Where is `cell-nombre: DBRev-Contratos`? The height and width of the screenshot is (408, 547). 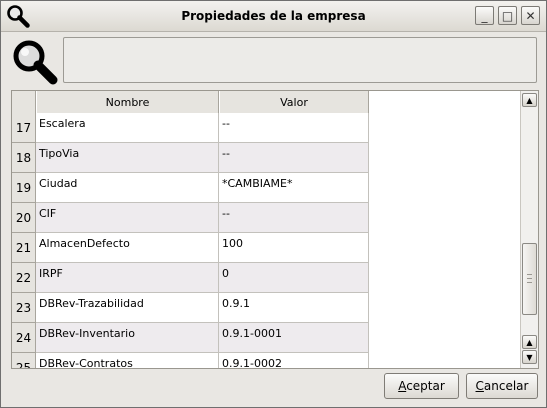
cell-nombre: DBRev-Contratos is located at coordinates (127, 360).